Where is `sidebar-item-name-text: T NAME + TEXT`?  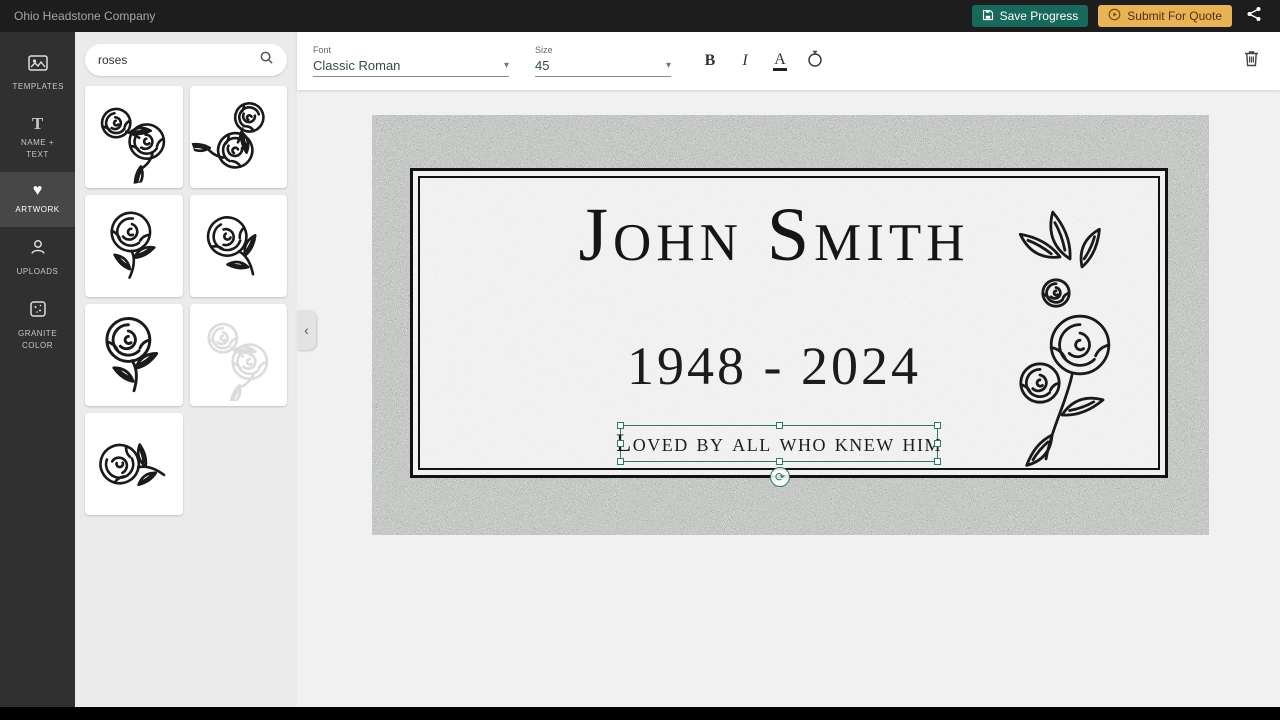
sidebar-item-name-text: T NAME + TEXT is located at coordinates (37, 138).